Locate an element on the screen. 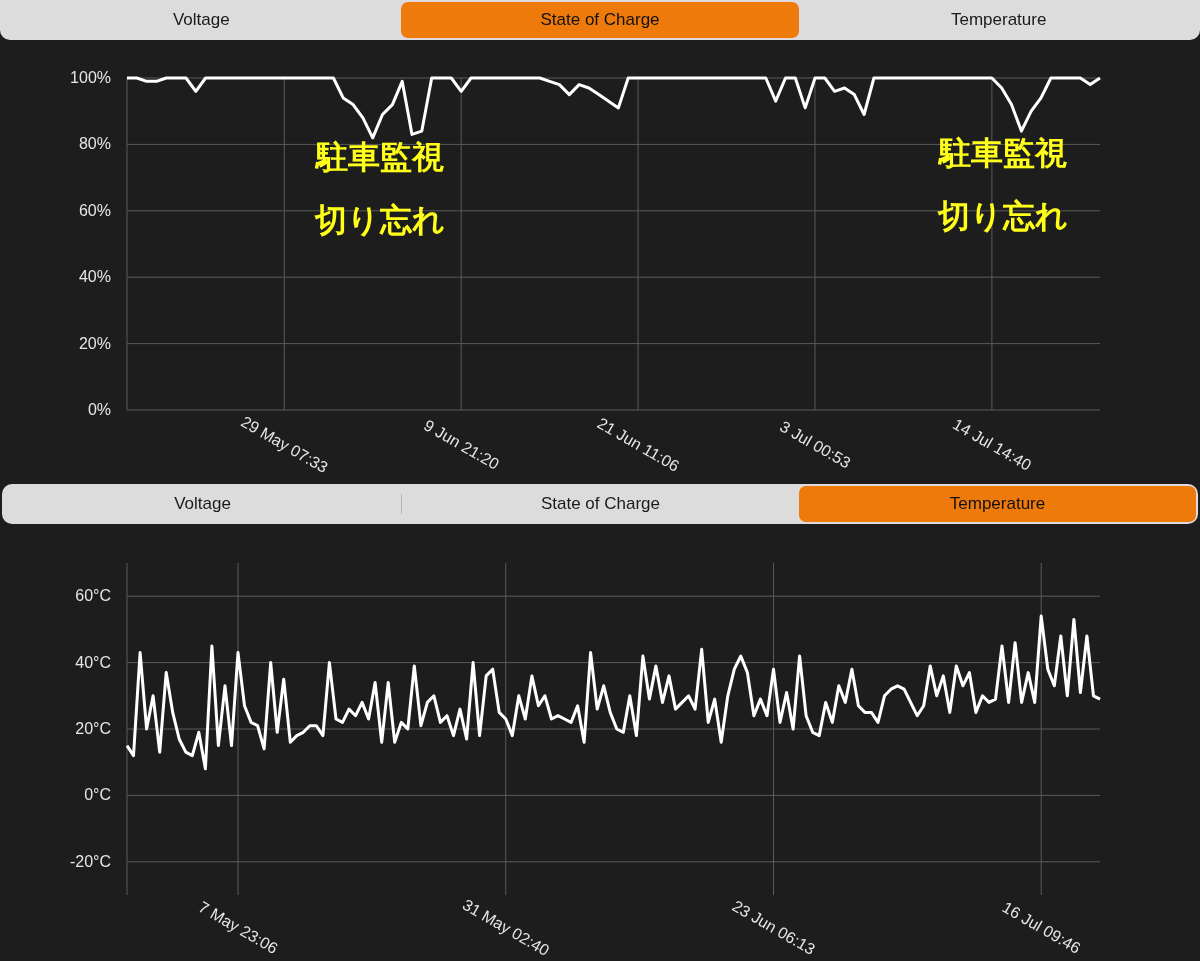  axis-tick-label: 31 May 02:40 is located at coordinates (506, 927).